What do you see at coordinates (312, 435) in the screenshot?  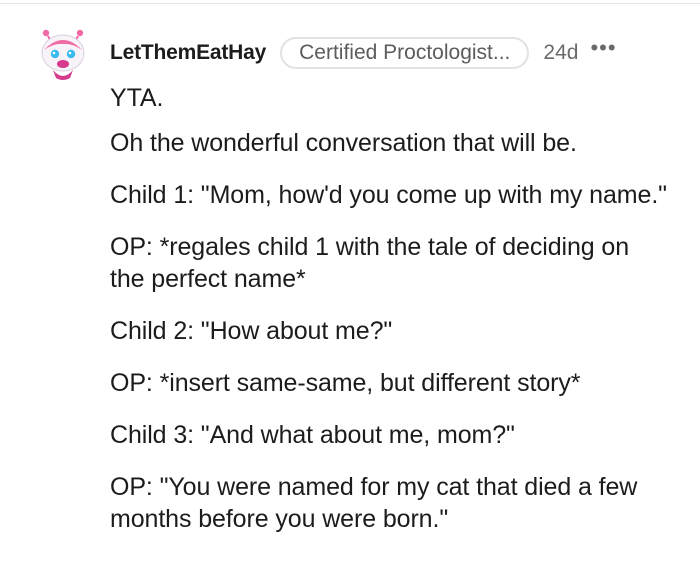 I see `comment-paragraph: Child 3: "And what about me, mom?"` at bounding box center [312, 435].